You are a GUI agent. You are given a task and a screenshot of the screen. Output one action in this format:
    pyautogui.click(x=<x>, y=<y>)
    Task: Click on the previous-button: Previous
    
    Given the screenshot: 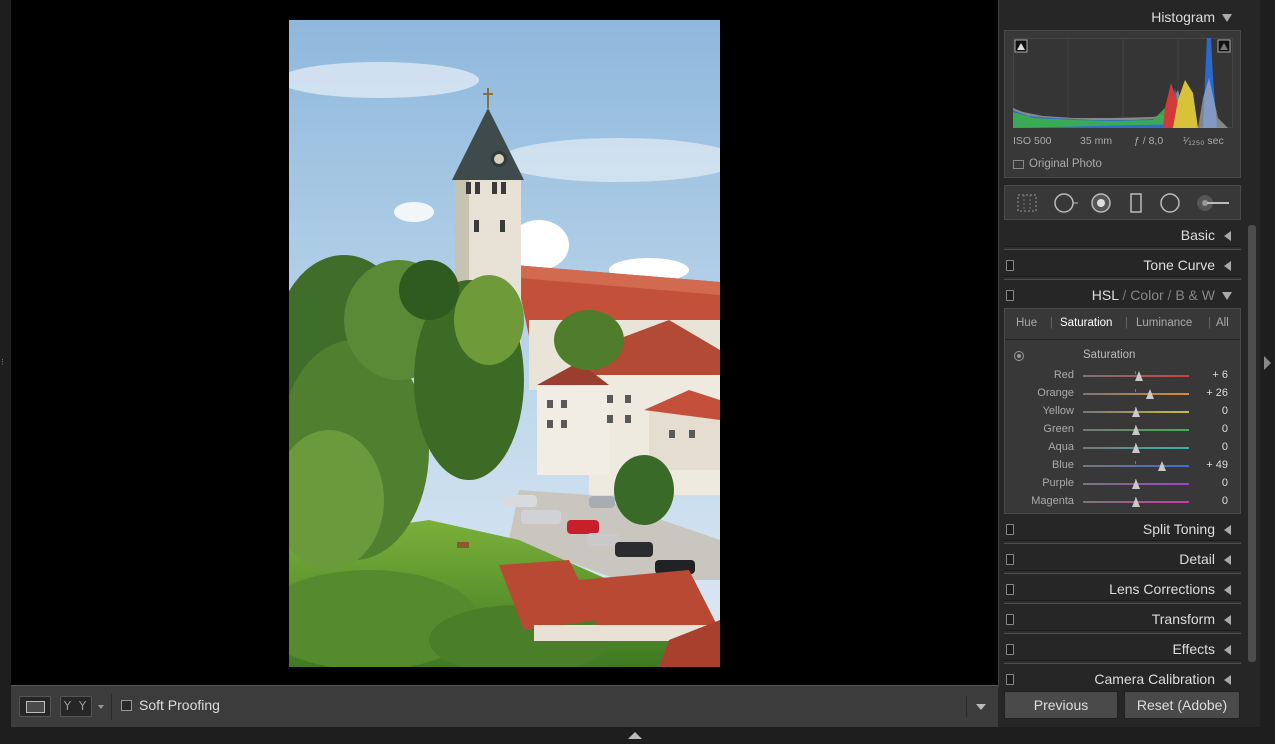 What is the action you would take?
    pyautogui.click(x=1061, y=705)
    